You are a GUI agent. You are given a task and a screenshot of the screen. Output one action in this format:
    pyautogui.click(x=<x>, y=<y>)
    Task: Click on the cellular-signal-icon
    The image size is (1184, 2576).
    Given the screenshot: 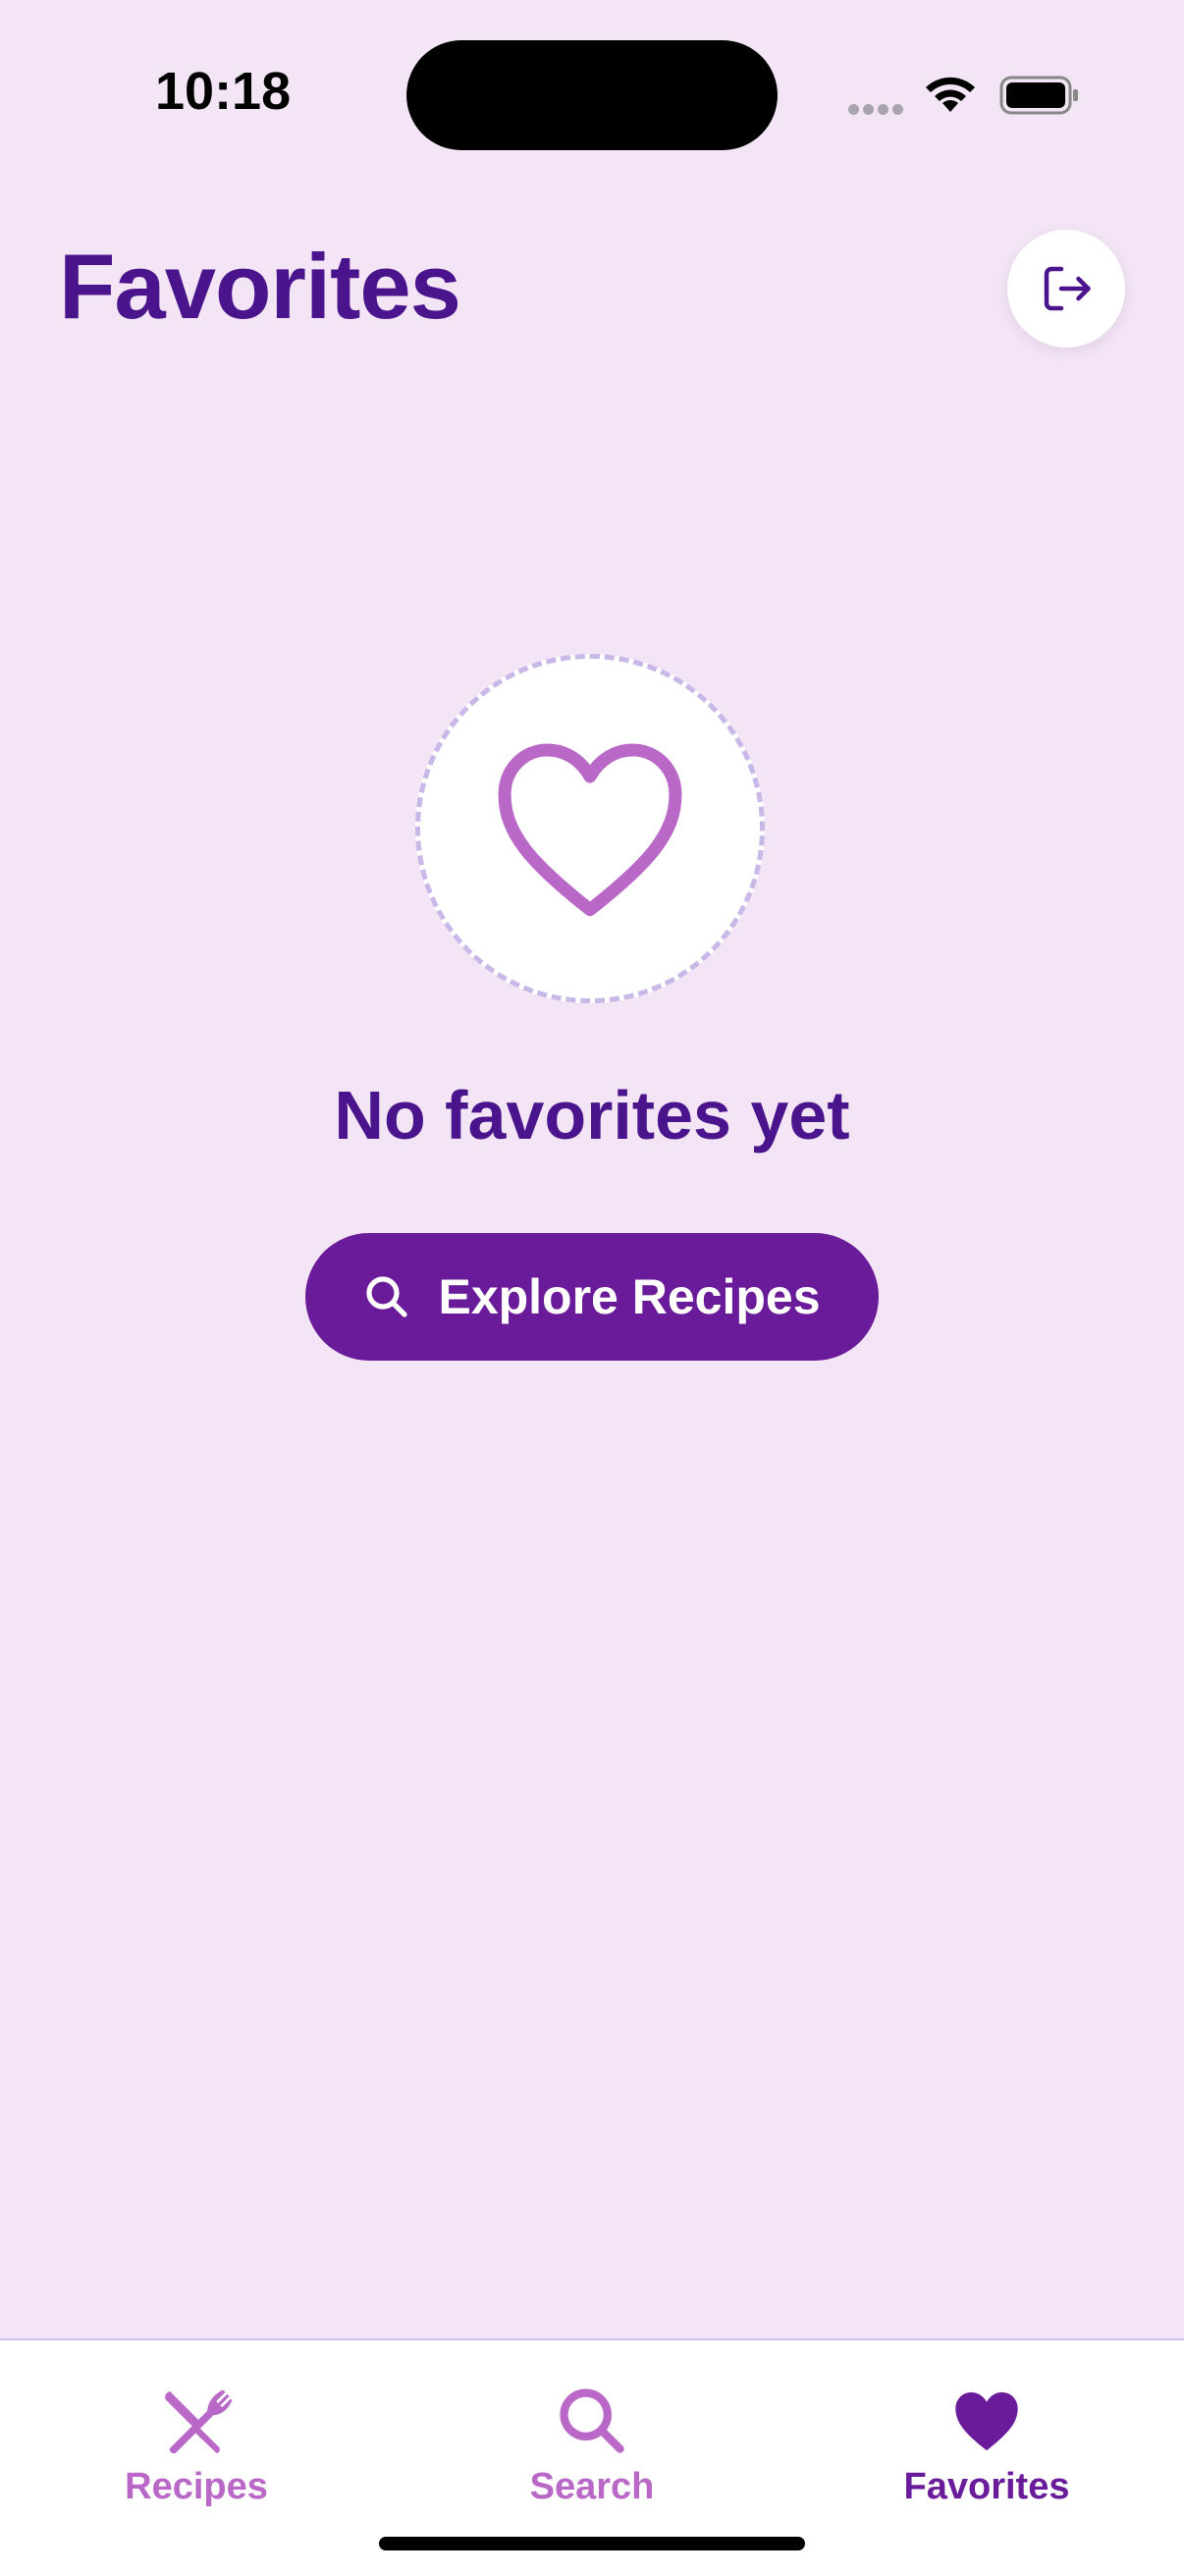 What is the action you would take?
    pyautogui.click(x=877, y=109)
    